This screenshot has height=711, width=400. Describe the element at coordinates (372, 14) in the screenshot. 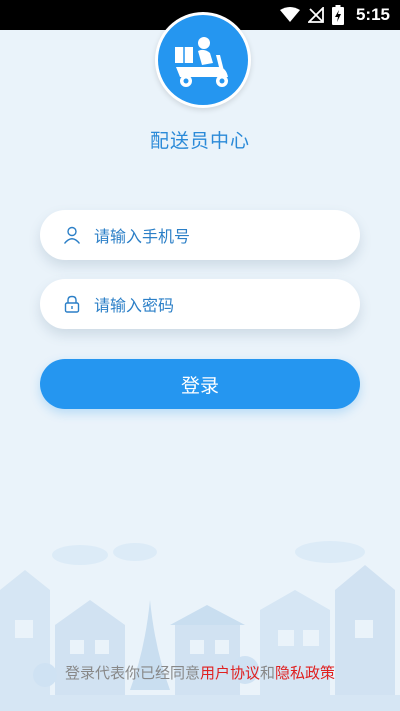

I see `status-time: 5:15` at that location.